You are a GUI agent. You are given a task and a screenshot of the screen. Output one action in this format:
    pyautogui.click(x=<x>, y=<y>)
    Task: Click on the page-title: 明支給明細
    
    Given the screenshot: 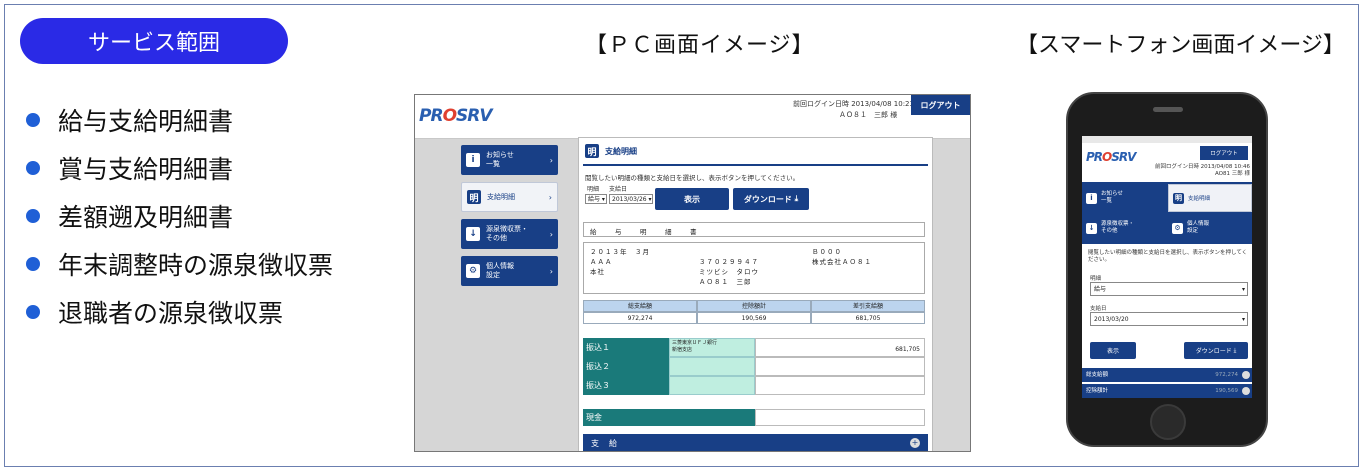 What is the action you would take?
    pyautogui.click(x=611, y=151)
    